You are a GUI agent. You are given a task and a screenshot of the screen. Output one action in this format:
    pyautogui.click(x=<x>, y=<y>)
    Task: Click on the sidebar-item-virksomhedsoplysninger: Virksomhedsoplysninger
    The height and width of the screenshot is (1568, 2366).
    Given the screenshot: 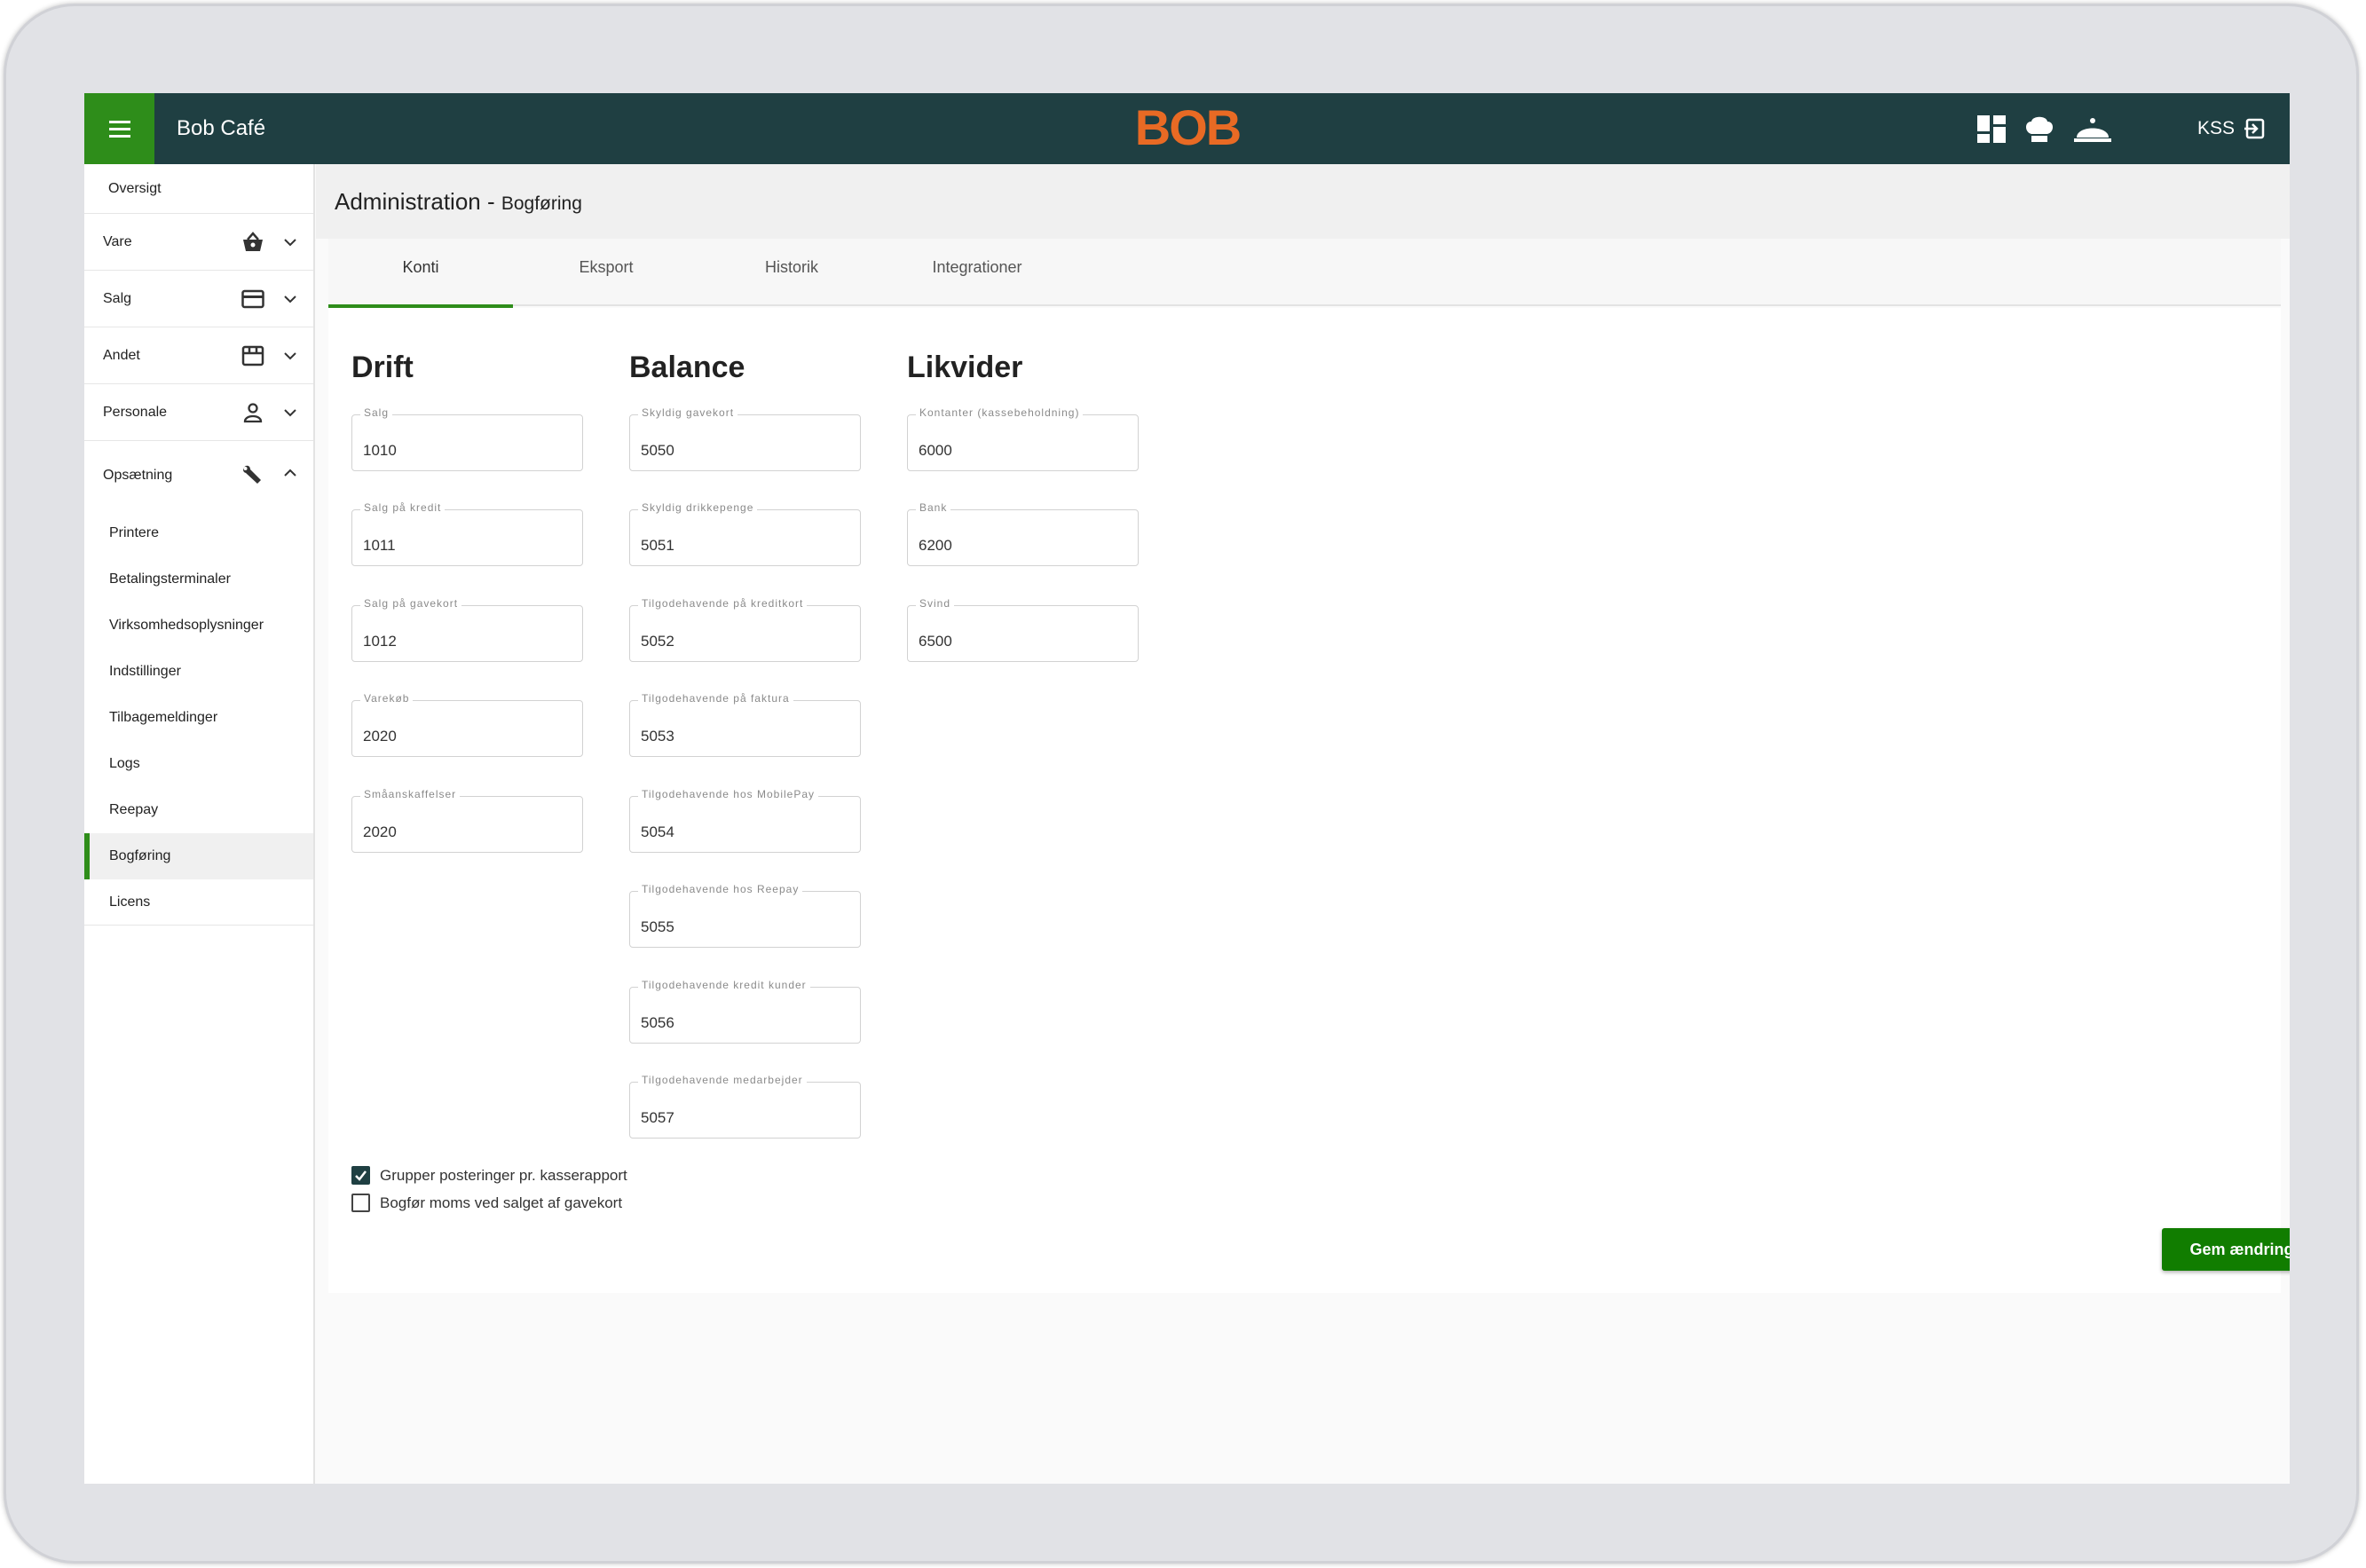 What is the action you would take?
    pyautogui.click(x=198, y=626)
    